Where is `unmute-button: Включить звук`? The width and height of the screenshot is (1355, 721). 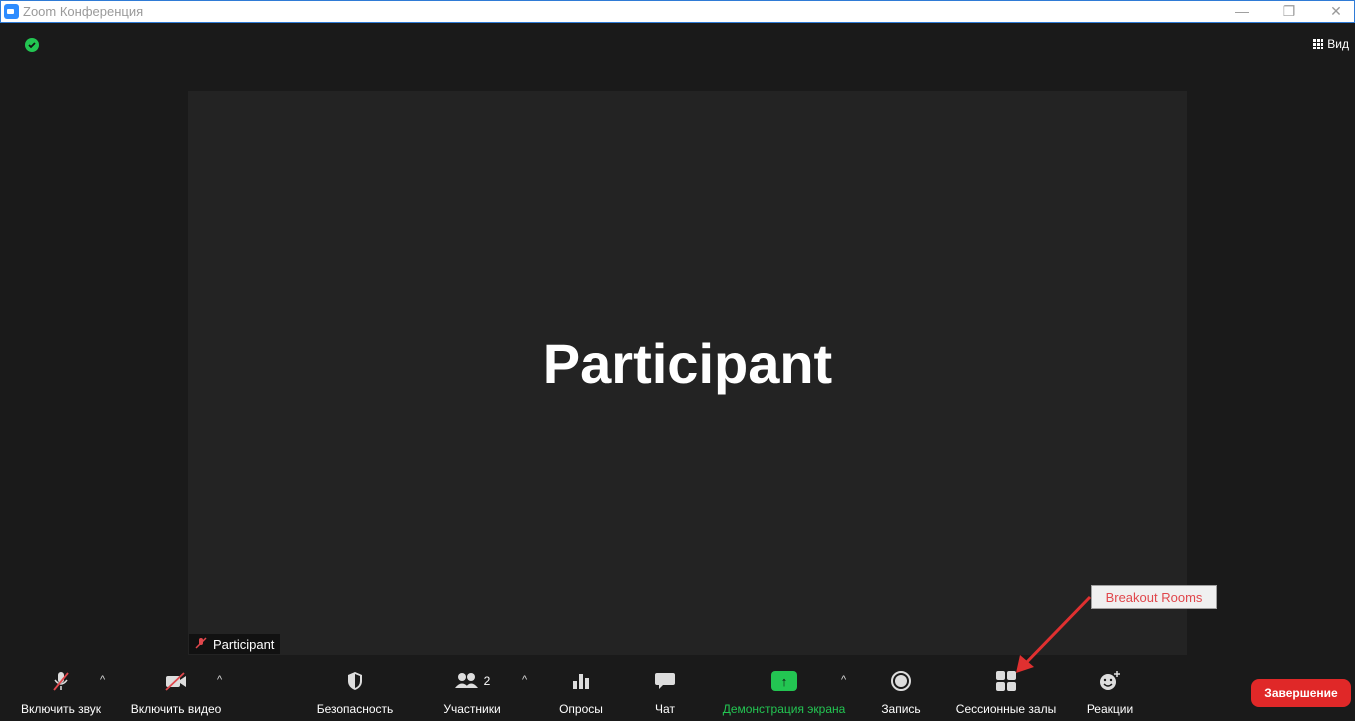
unmute-button: Включить звук is located at coordinates (61, 689).